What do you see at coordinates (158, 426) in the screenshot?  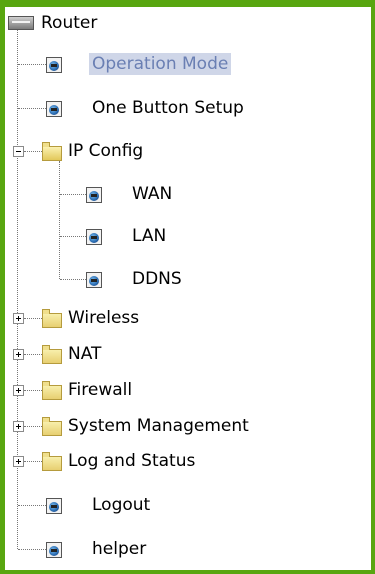 I see `tree-item-label: System Management` at bounding box center [158, 426].